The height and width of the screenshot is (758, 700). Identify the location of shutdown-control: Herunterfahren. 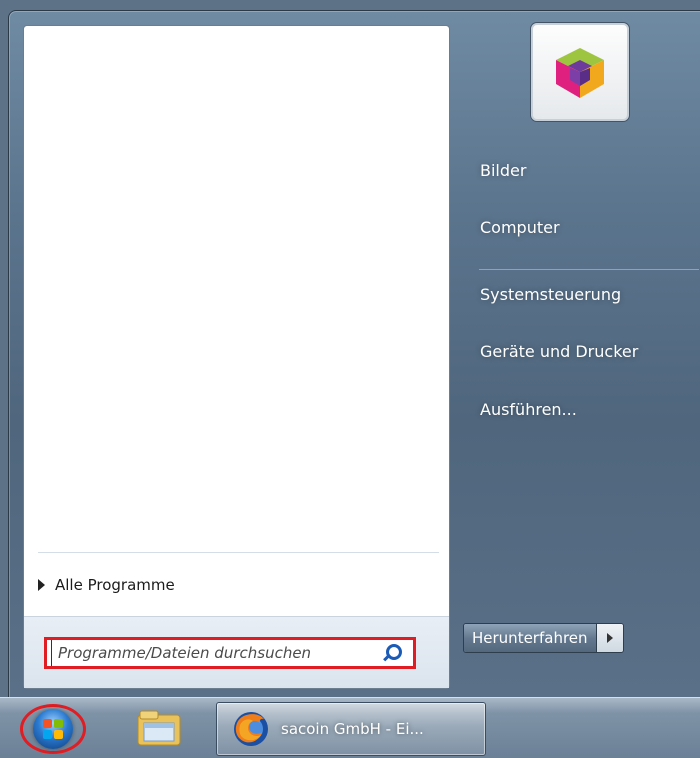
(543, 638).